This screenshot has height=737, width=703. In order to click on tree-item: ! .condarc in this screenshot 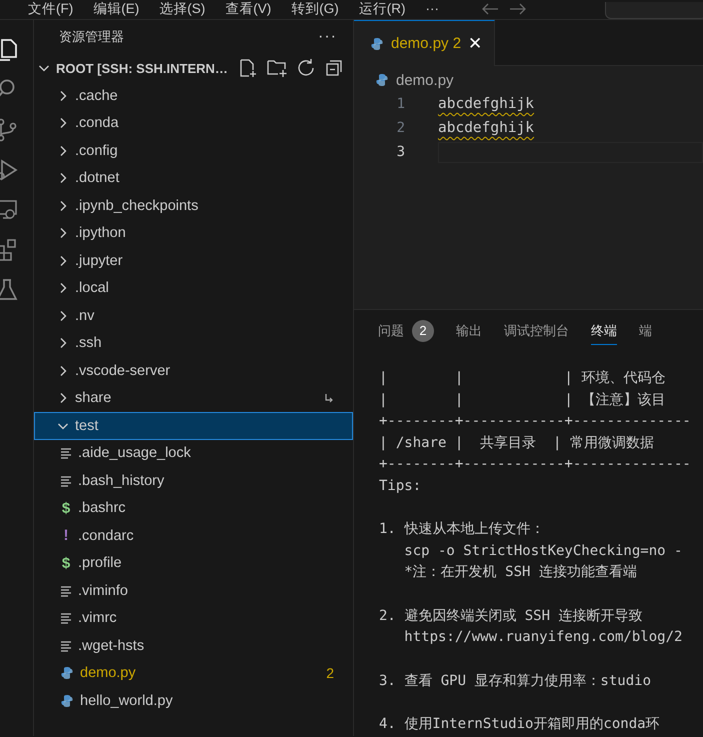, I will do `click(193, 536)`.